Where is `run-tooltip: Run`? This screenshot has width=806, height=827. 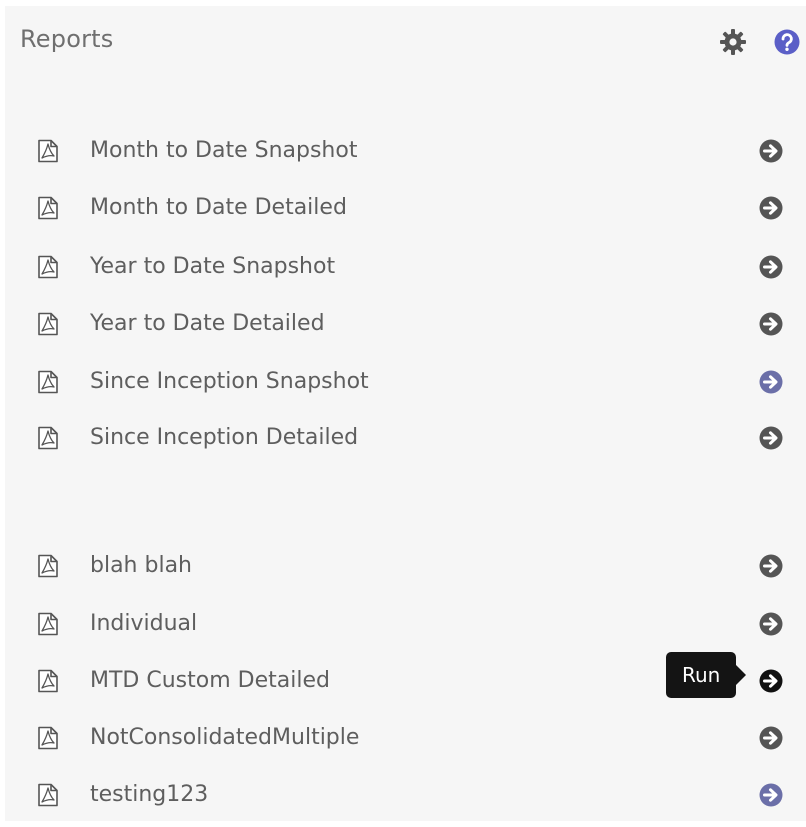 run-tooltip: Run is located at coordinates (706, 675).